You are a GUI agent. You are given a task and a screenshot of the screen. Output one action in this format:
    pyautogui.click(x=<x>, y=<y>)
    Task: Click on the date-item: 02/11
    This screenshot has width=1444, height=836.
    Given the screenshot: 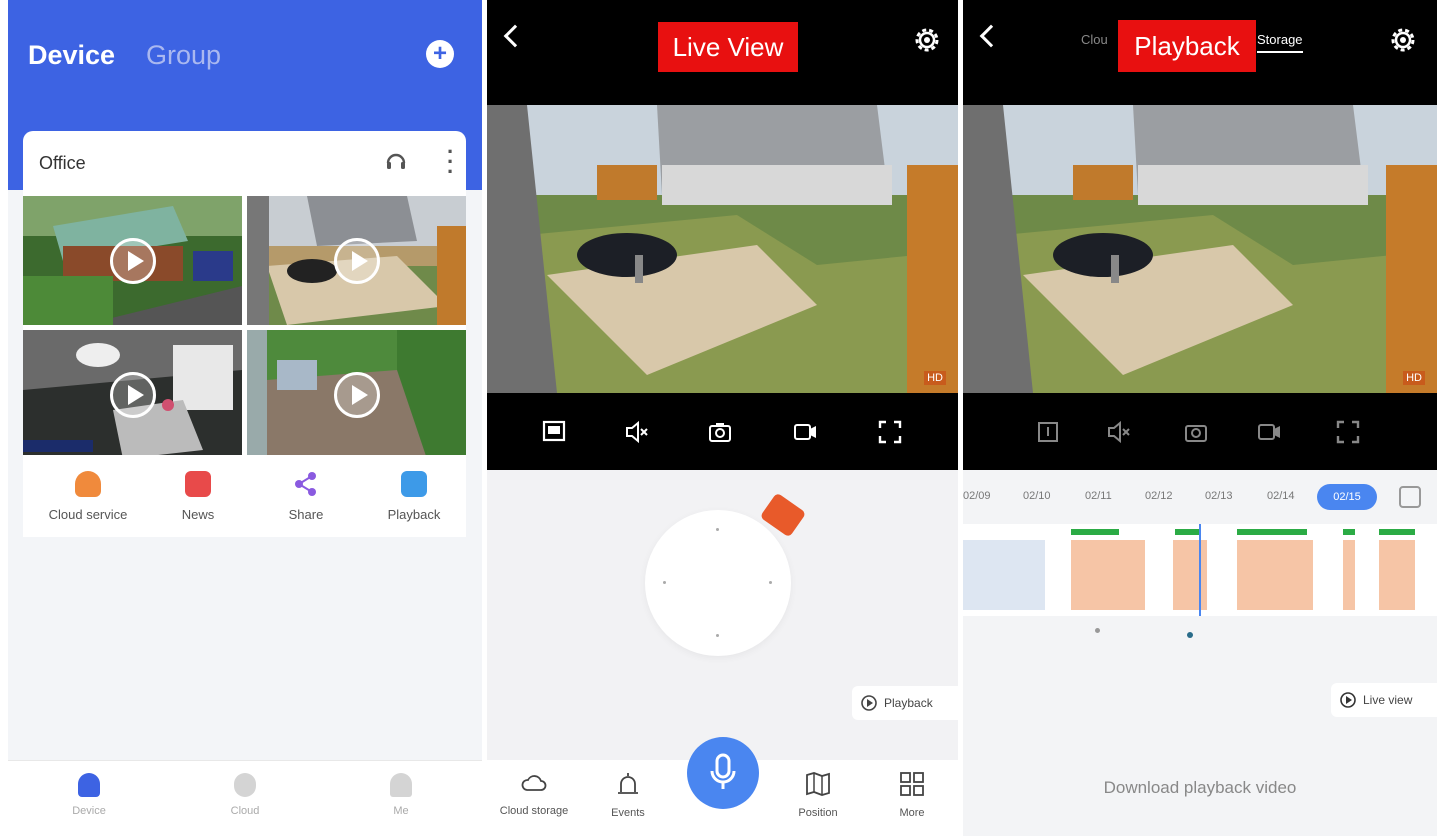 What is the action you would take?
    pyautogui.click(x=1098, y=496)
    